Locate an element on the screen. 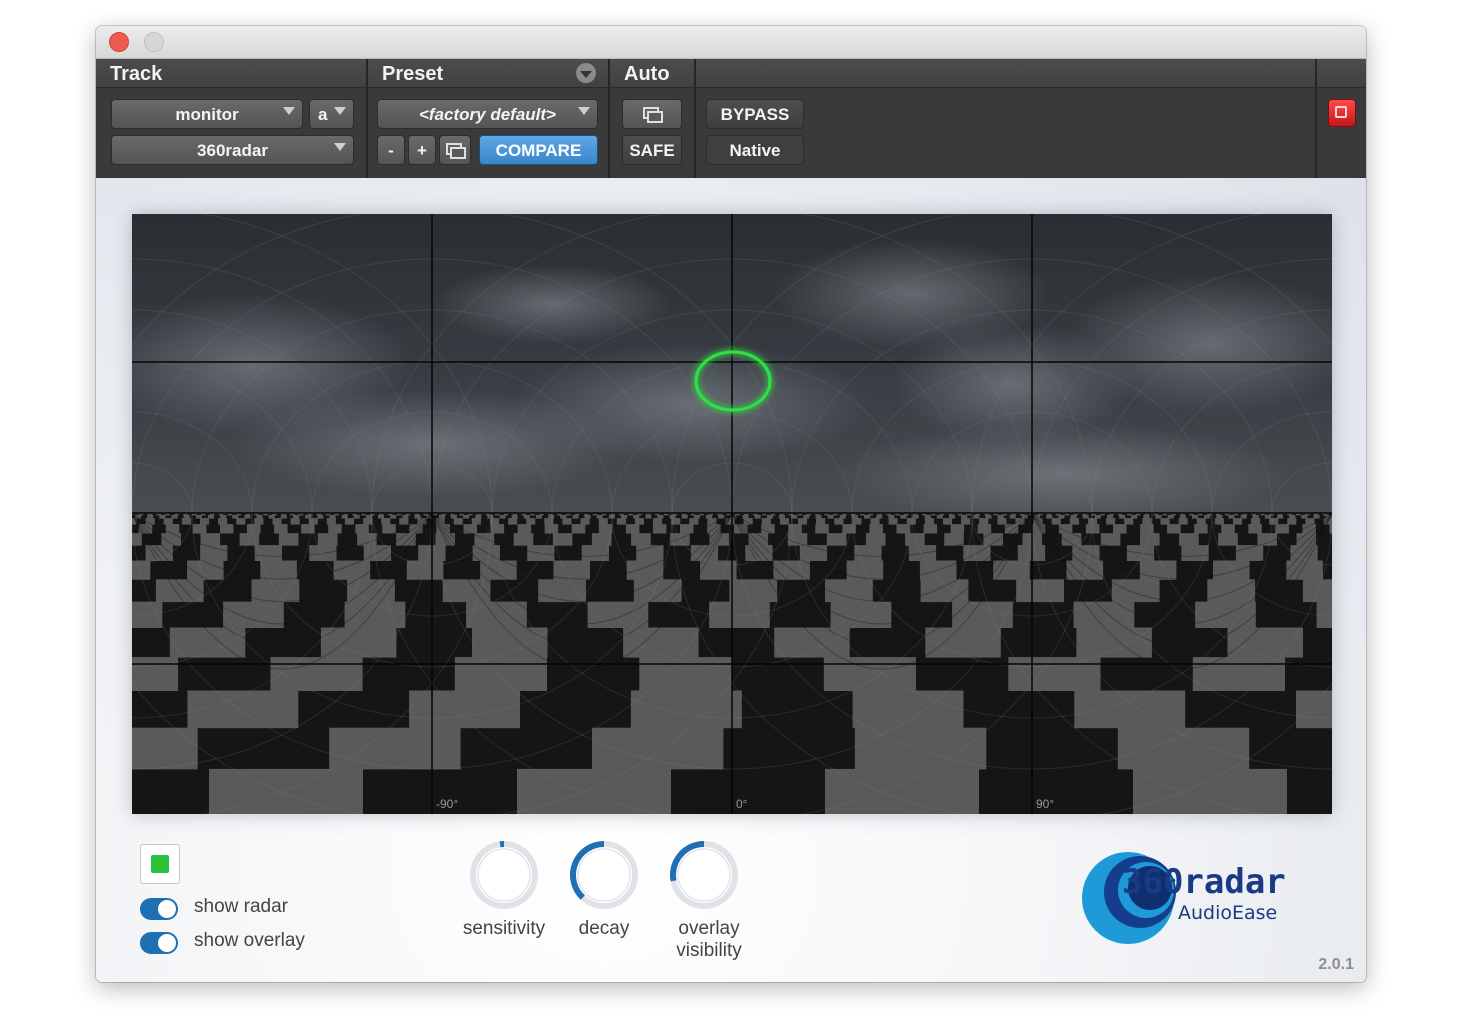 This screenshot has width=1463, height=1024. sensitivity-knob is located at coordinates (504, 875).